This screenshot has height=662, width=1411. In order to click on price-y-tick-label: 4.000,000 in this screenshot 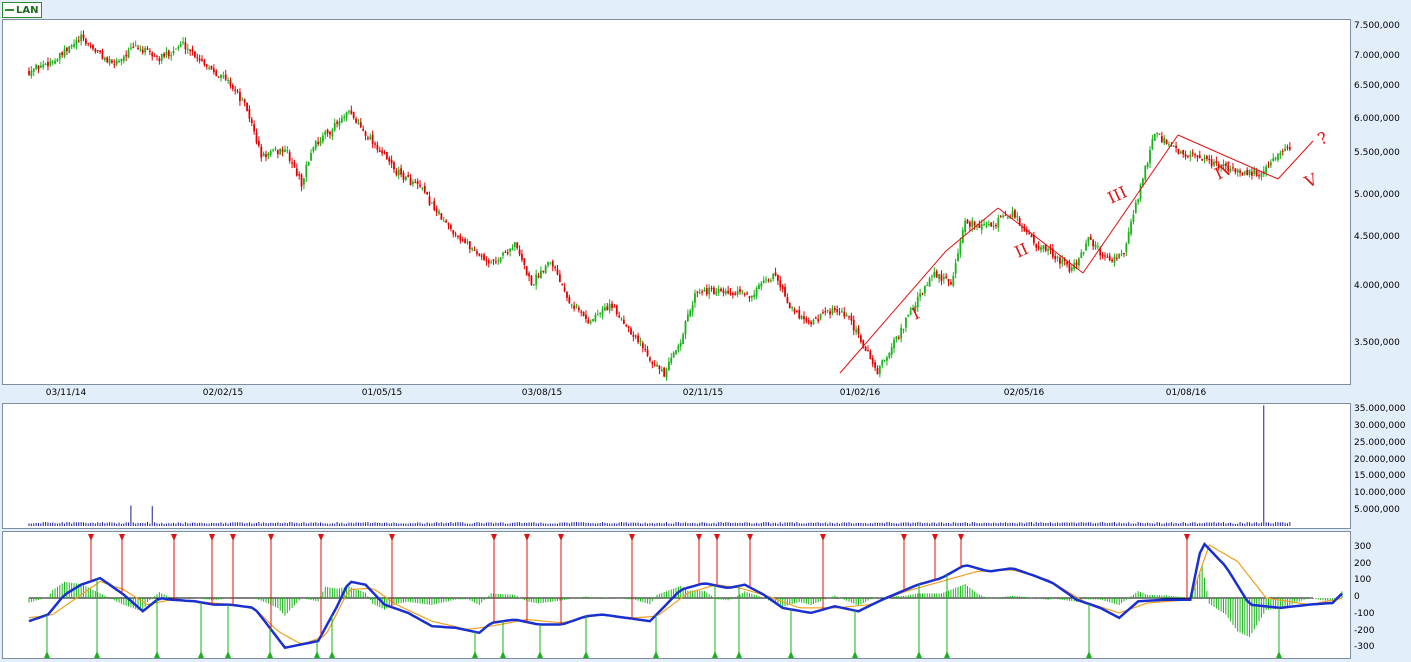, I will do `click(1377, 286)`.